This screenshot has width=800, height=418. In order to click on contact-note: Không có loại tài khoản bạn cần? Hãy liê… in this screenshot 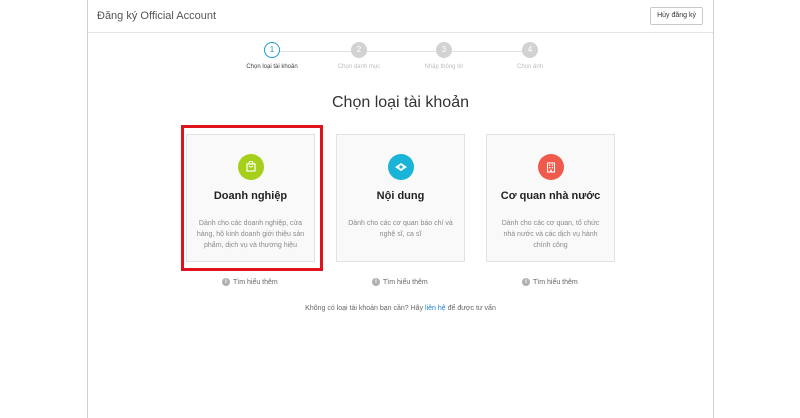, I will do `click(400, 308)`.